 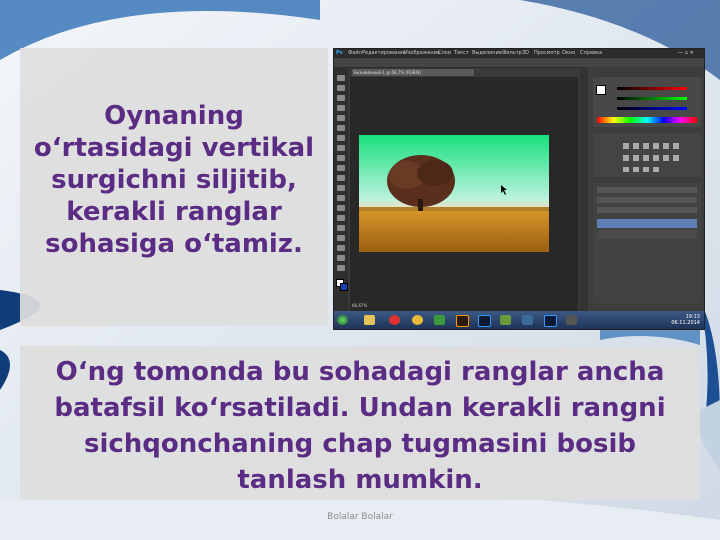 What do you see at coordinates (519, 320) in the screenshot?
I see `windows-taskbar: 19:13 06.11.2014` at bounding box center [519, 320].